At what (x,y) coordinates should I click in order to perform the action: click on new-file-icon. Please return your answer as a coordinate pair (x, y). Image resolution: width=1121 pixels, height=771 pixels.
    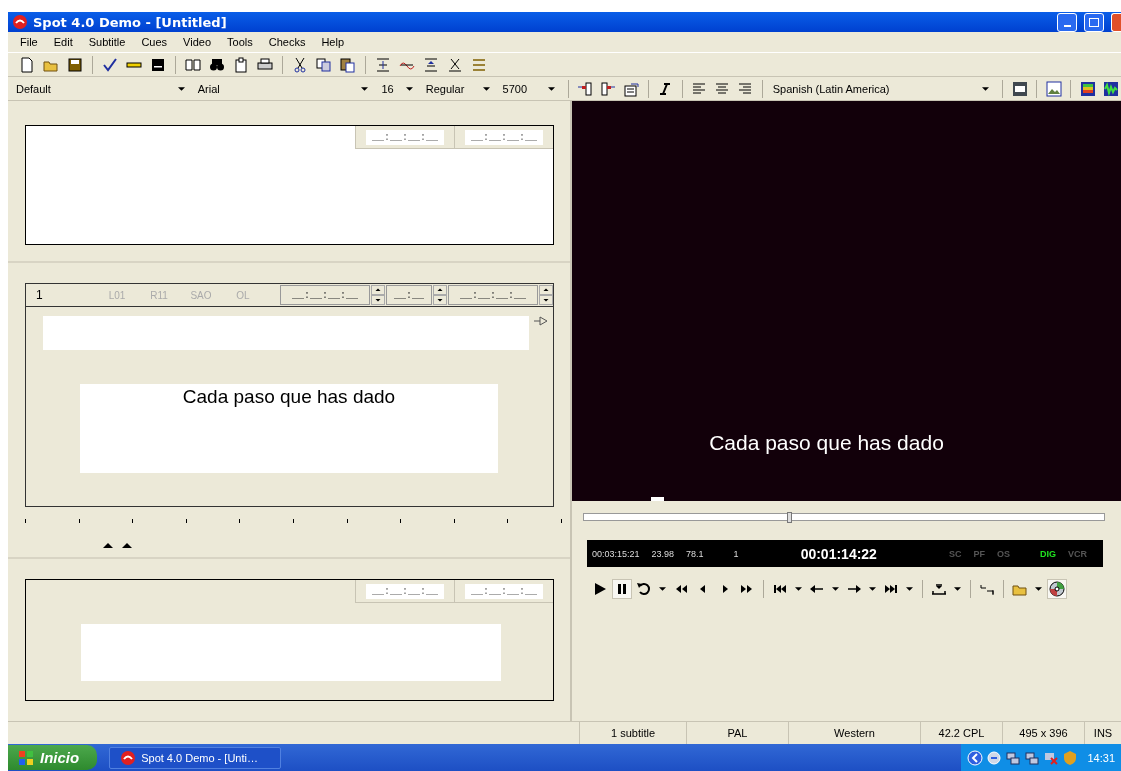
    Looking at the image, I should click on (27, 64).